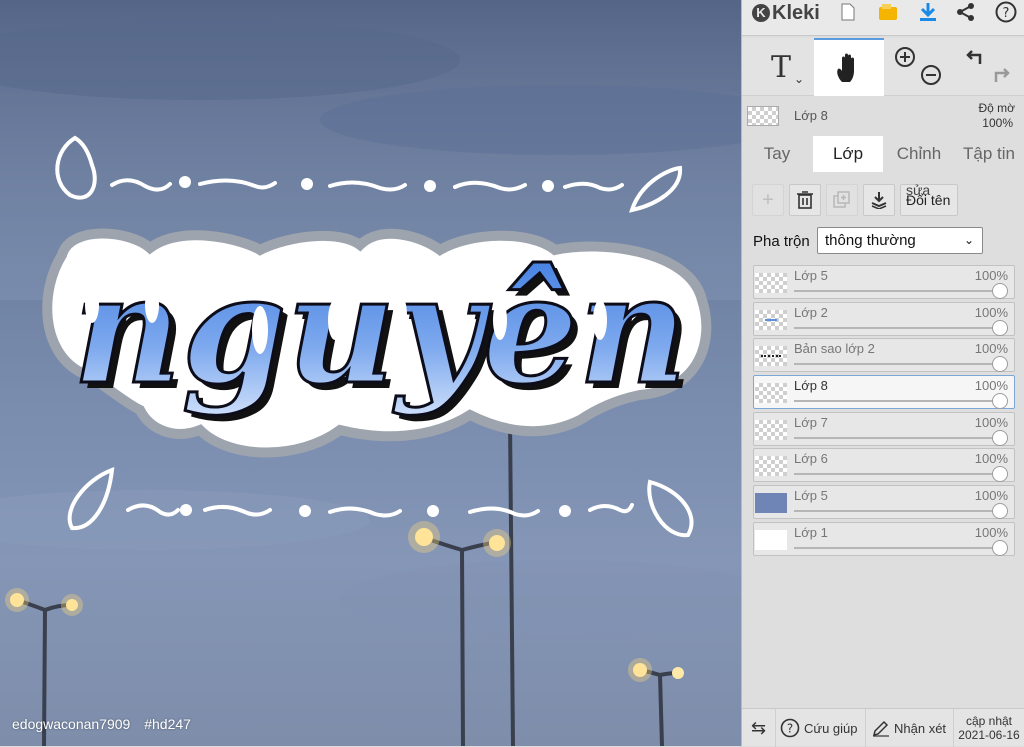 Image resolution: width=1024 pixels, height=747 pixels. Describe the element at coordinates (167, 724) in the screenshot. I see `watermark-tag: #hd247` at that location.